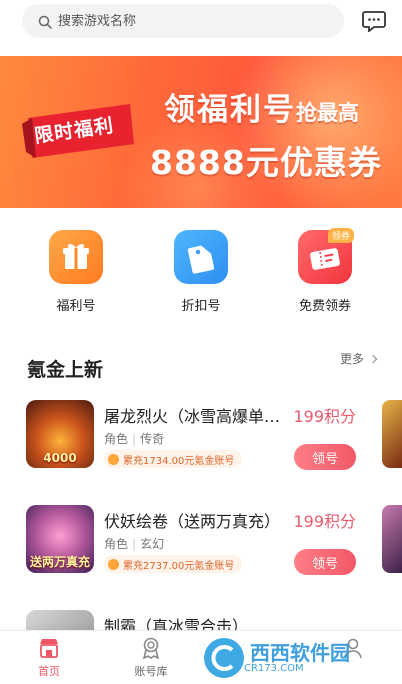 The height and width of the screenshot is (684, 402). I want to click on watermark-logo, so click(224, 658).